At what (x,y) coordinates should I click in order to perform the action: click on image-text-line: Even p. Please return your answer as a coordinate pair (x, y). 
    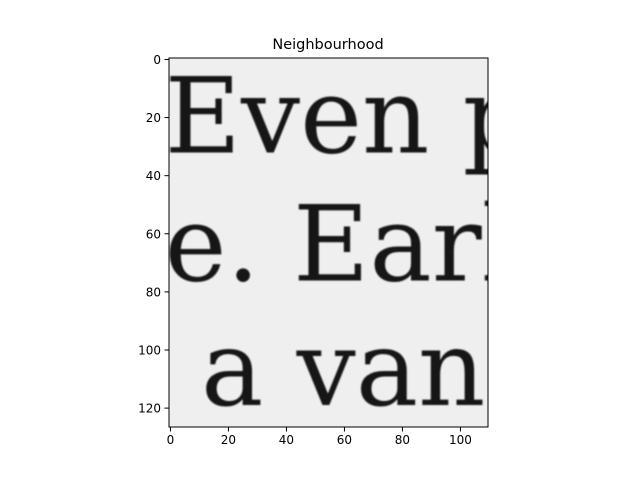
    Looking at the image, I should click on (347, 116).